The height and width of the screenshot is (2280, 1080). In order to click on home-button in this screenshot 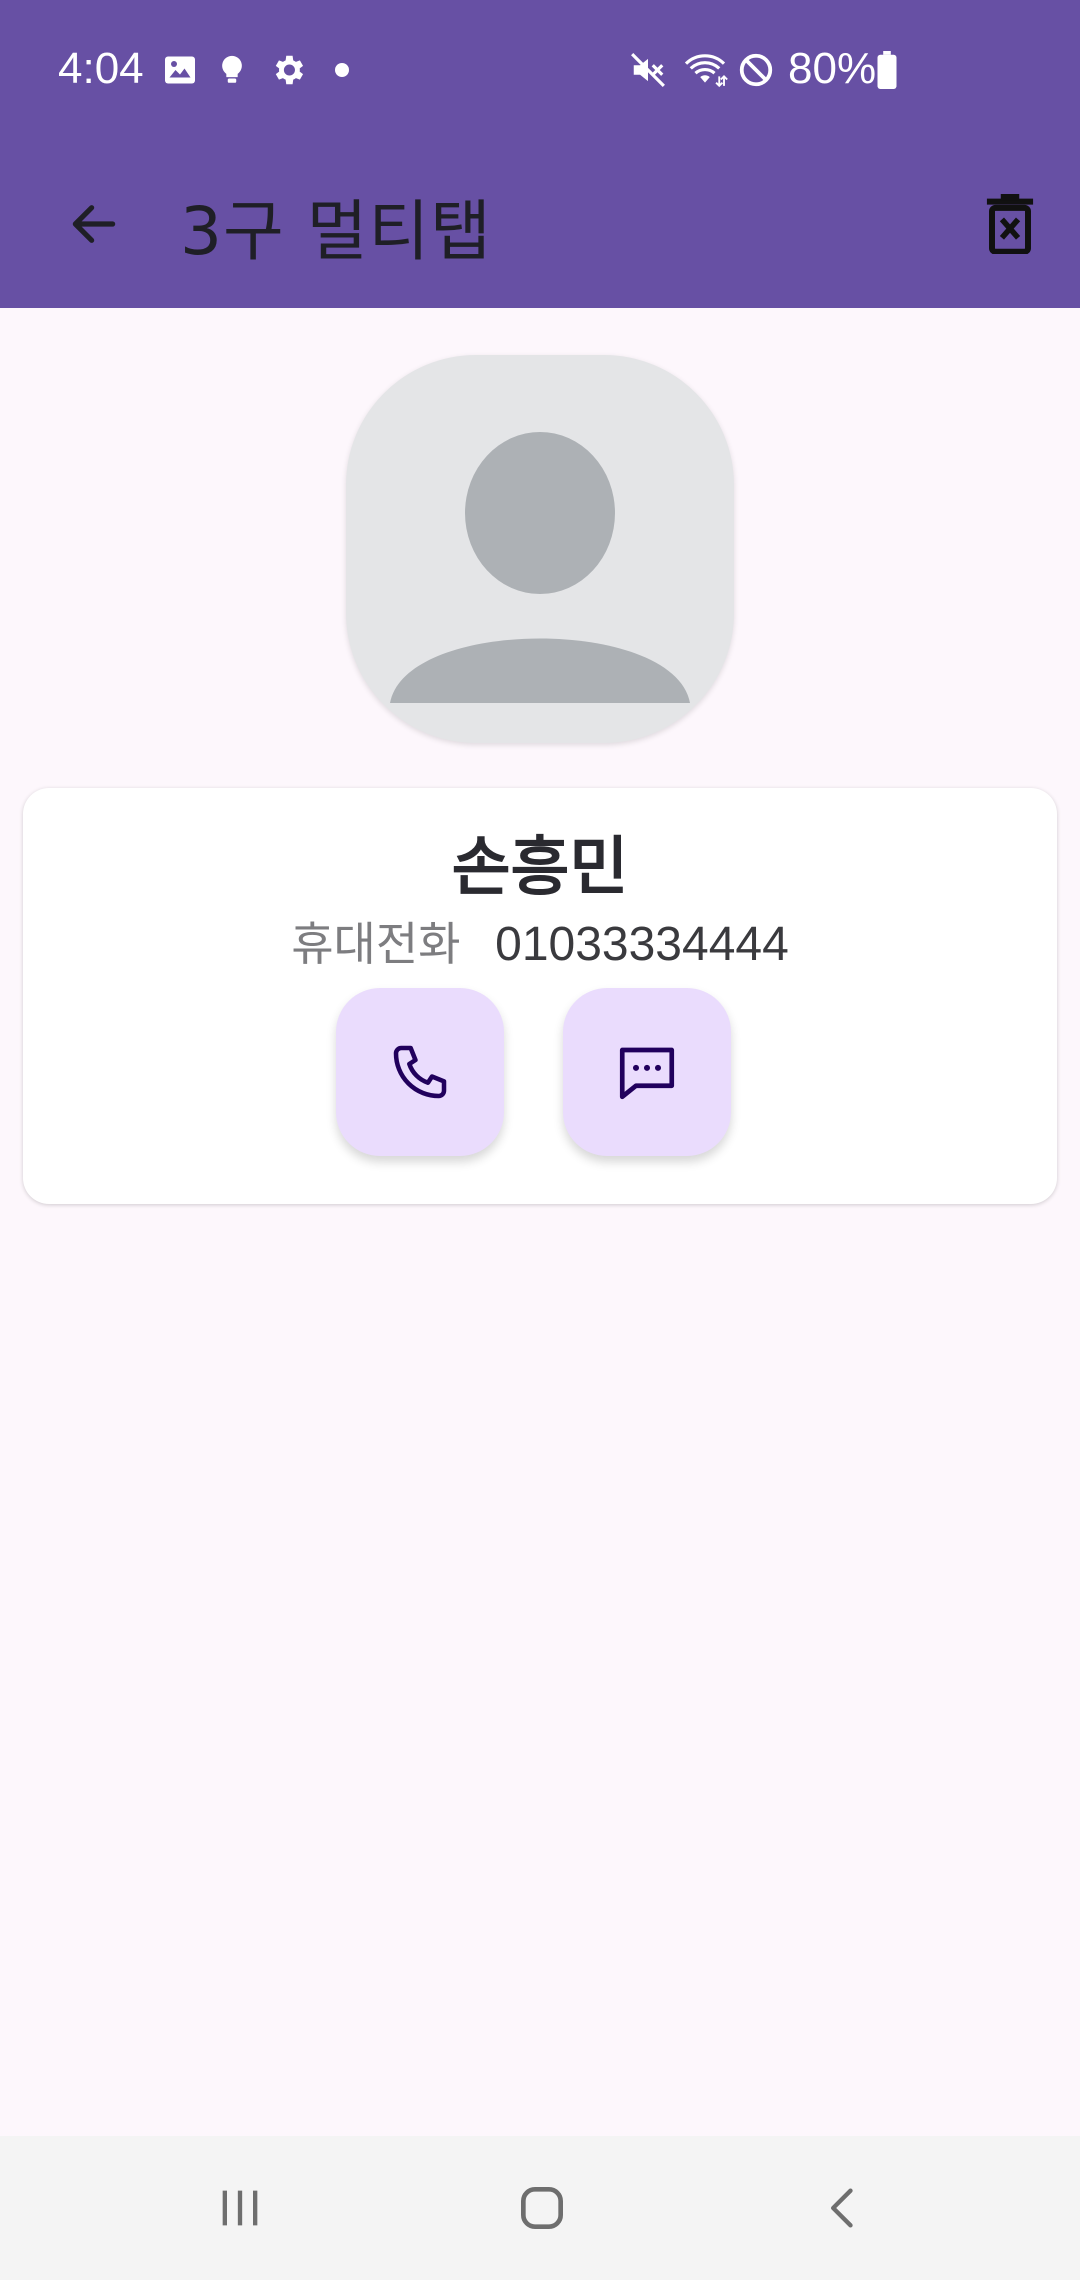, I will do `click(542, 2208)`.